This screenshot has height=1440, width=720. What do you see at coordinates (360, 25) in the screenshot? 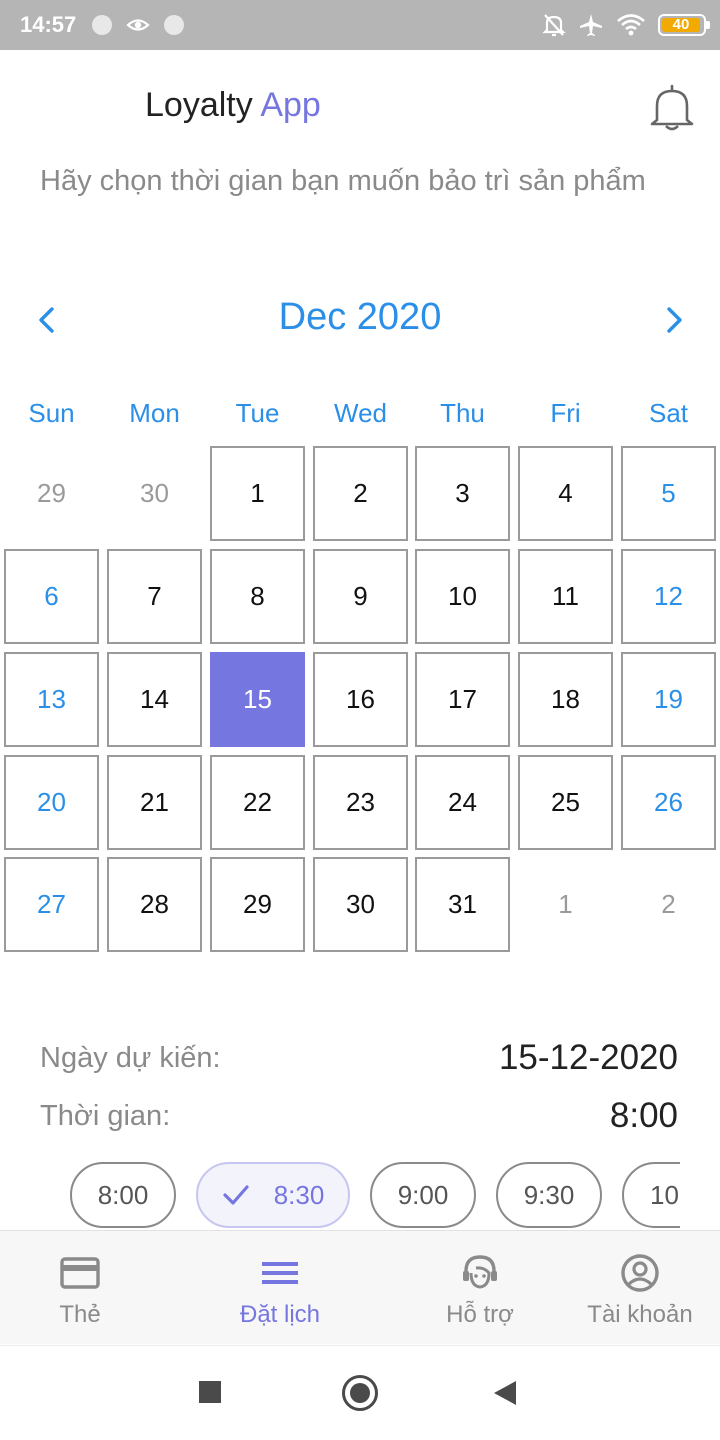
I see `status-bar: 14:57 40` at bounding box center [360, 25].